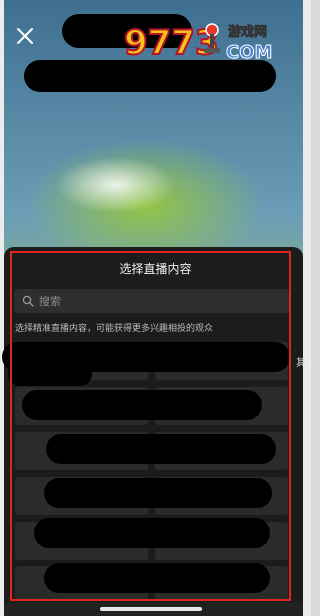 The width and height of the screenshot is (320, 616). I want to click on close-button, so click(25, 37).